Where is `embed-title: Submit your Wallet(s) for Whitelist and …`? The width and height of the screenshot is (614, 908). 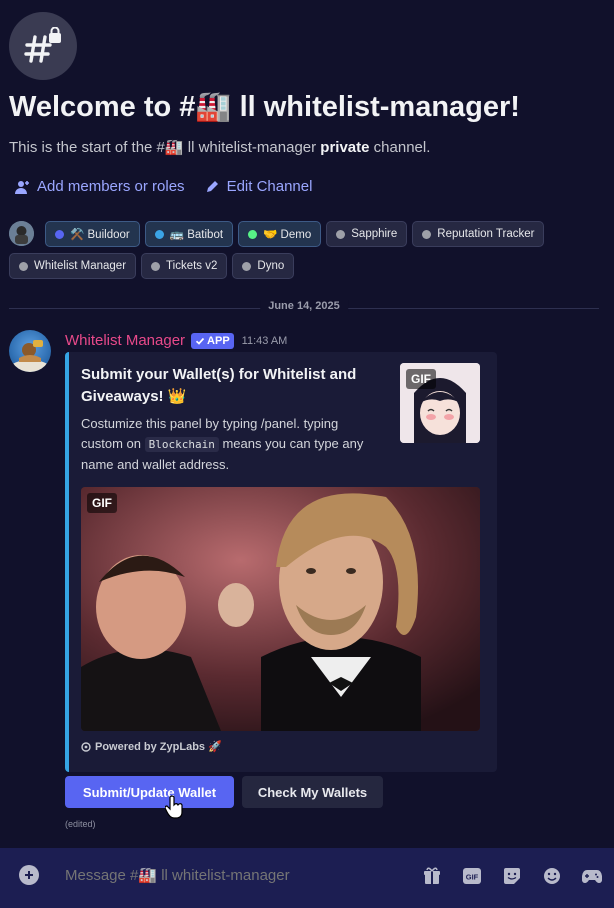
embed-title: Submit your Wallet(s) for Whitelist and … is located at coordinates (219, 385).